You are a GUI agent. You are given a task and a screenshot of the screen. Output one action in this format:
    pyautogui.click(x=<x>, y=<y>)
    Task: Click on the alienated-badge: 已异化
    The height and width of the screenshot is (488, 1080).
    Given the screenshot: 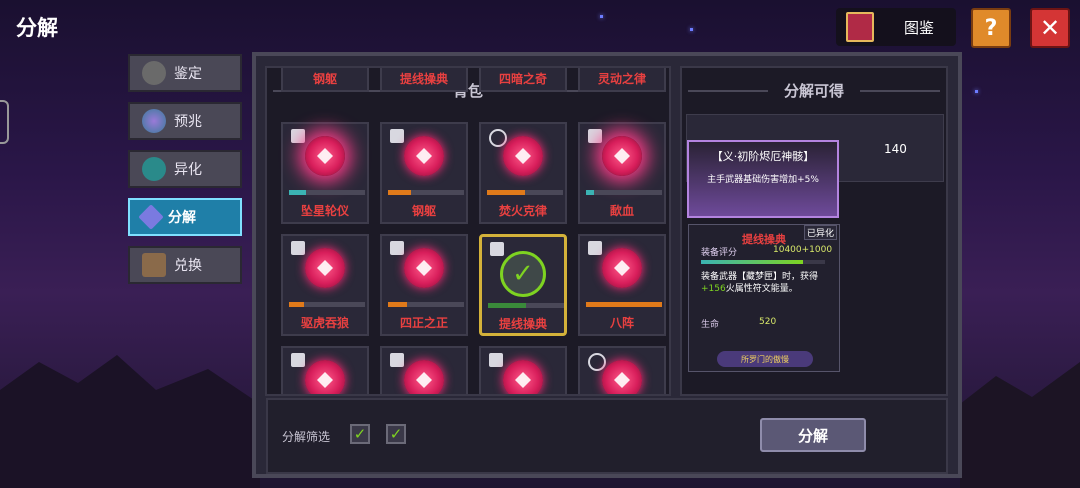 What is the action you would take?
    pyautogui.click(x=820, y=232)
    